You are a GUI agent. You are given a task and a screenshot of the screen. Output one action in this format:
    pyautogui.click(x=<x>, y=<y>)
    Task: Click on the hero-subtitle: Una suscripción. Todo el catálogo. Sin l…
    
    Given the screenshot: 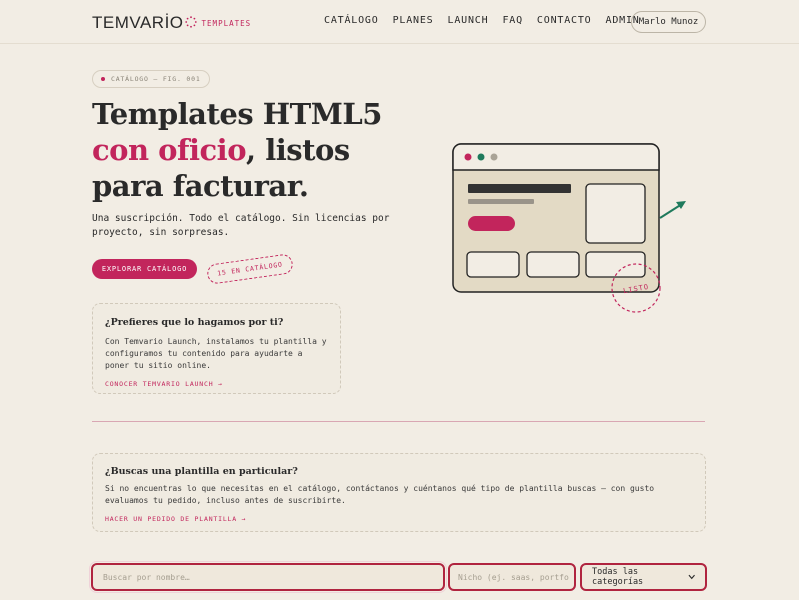 What is the action you would take?
    pyautogui.click(x=241, y=225)
    